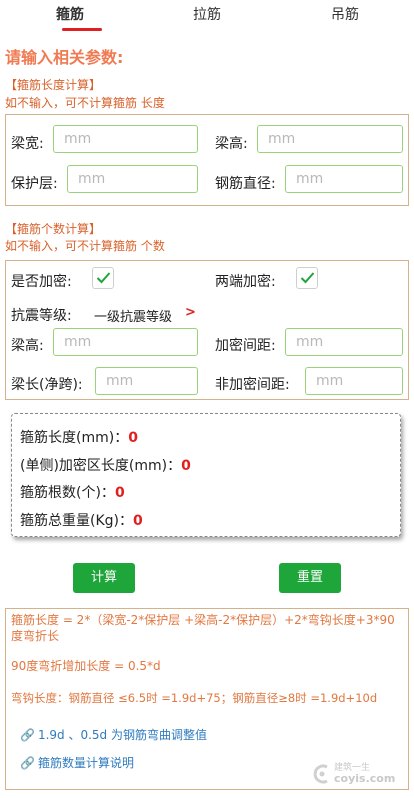  I want to click on result-length: 箍筋长度(mm)：0, so click(79, 437).